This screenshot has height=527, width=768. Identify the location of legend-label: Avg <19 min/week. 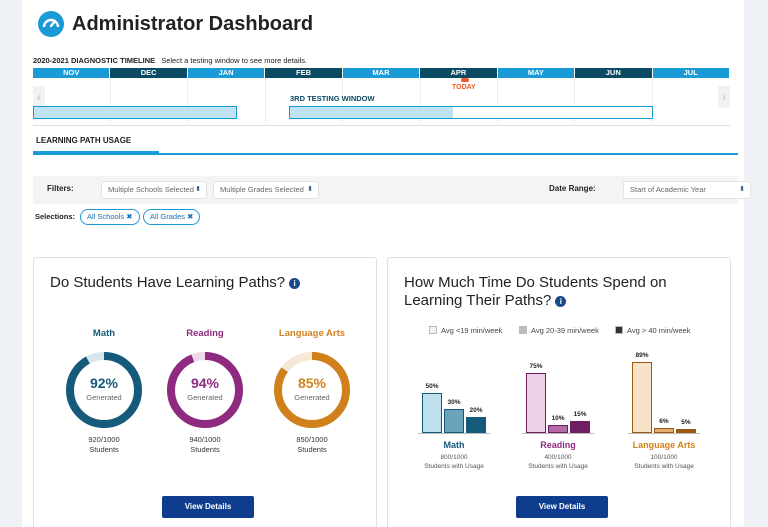
(472, 330).